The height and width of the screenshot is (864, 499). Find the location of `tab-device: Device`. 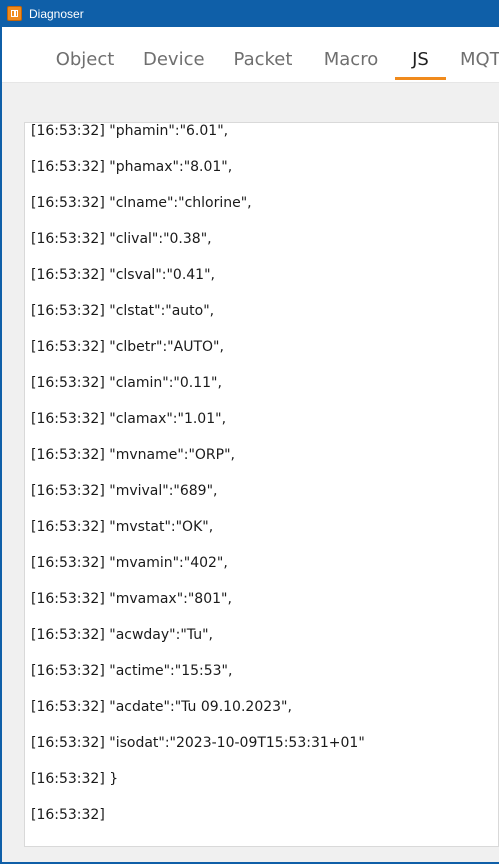

tab-device: Device is located at coordinates (174, 53).